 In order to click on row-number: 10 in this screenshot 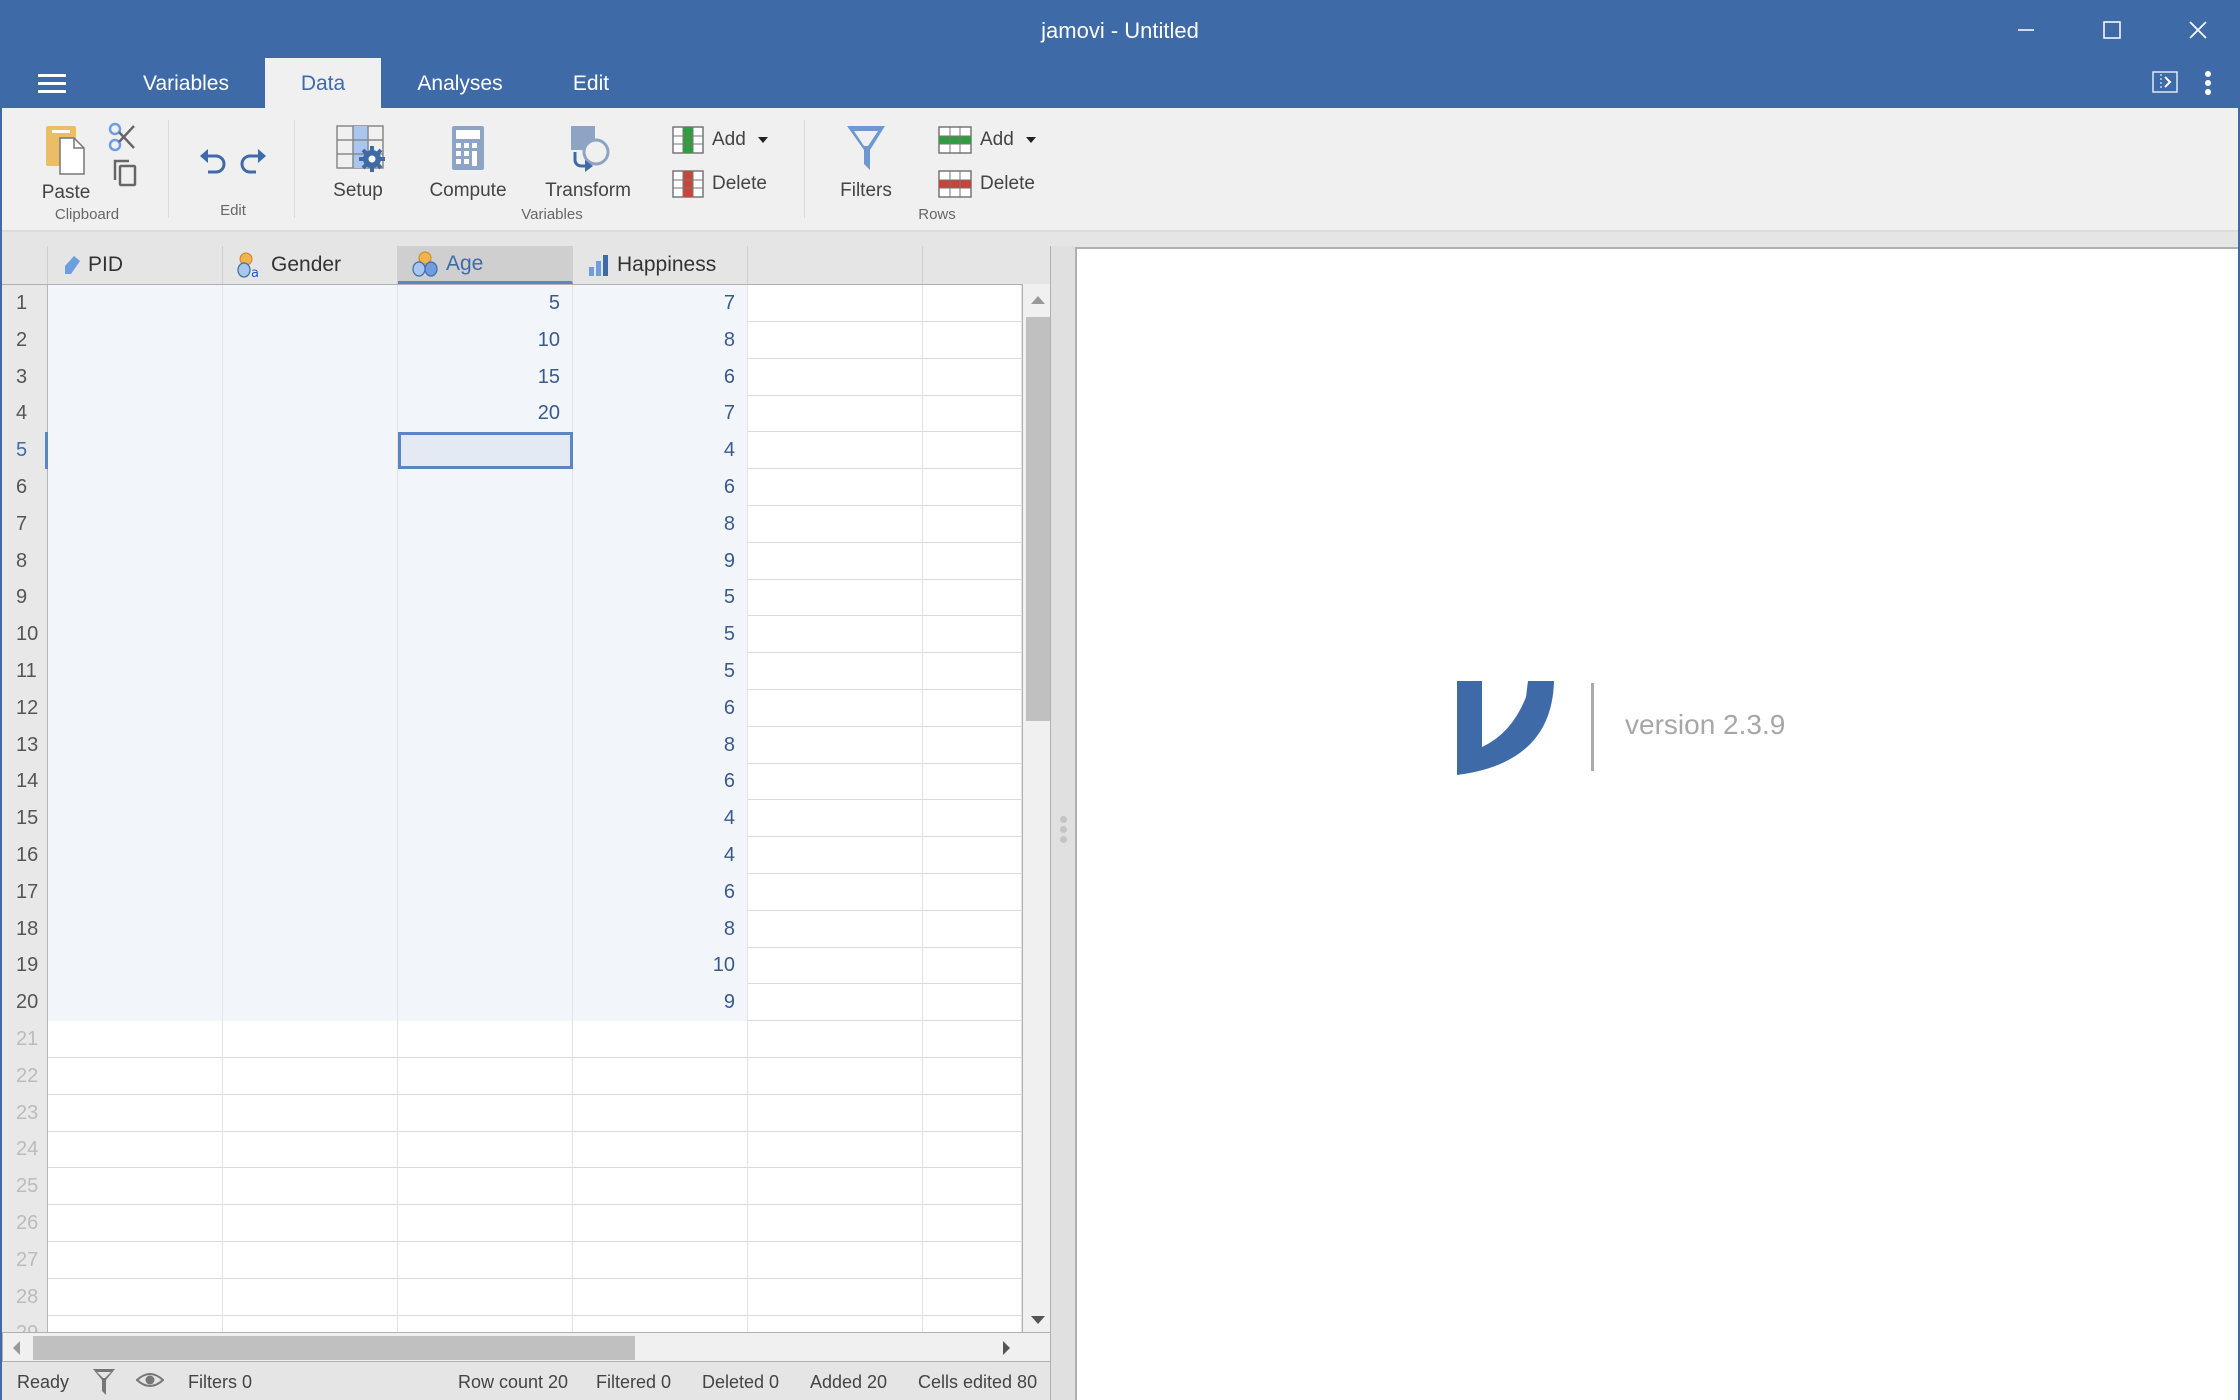, I will do `click(25, 635)`.